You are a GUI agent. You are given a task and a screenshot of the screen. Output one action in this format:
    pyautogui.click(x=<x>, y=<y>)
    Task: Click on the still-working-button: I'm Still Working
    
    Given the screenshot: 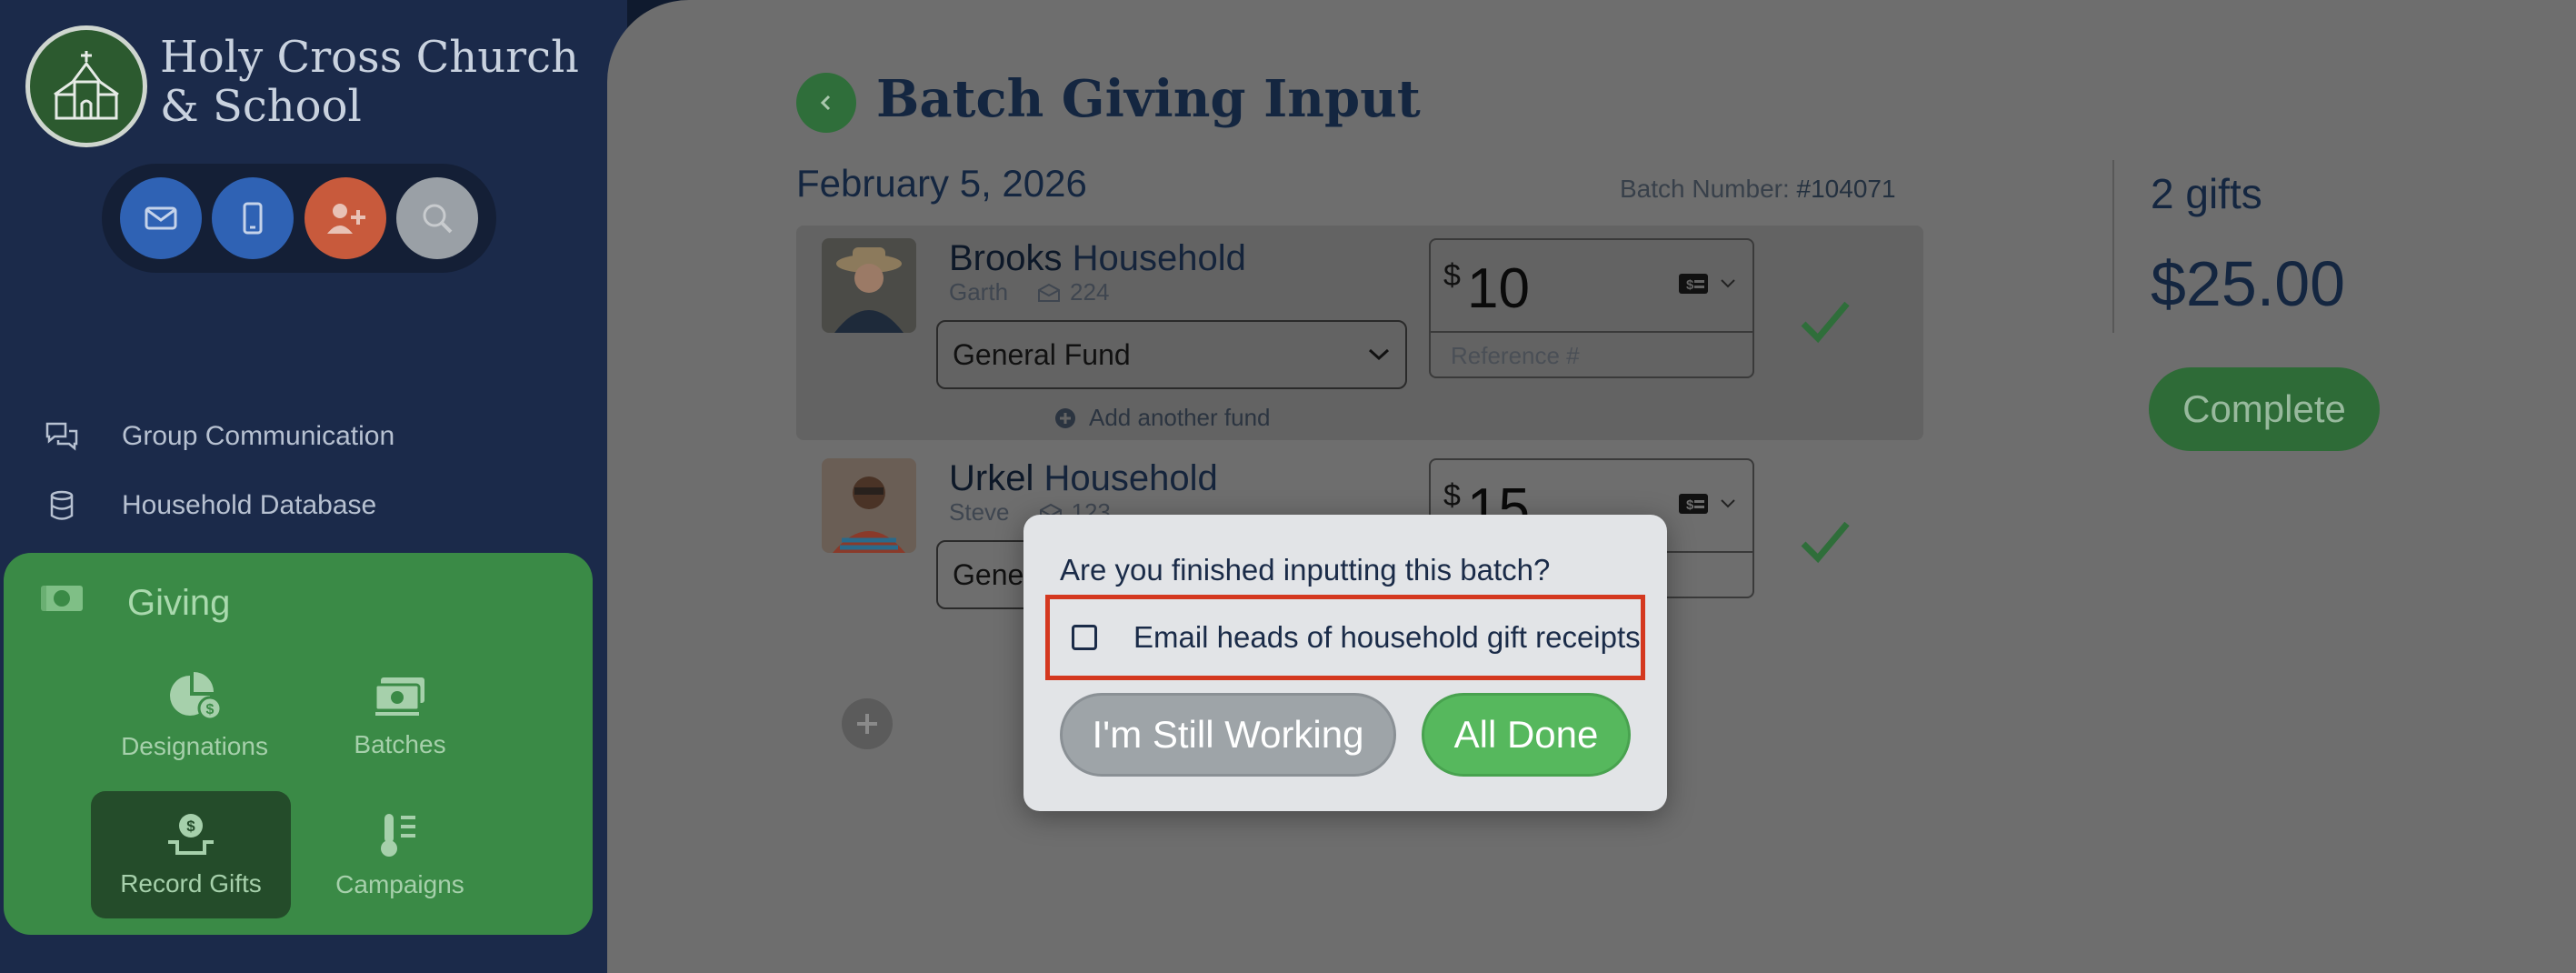 What is the action you would take?
    pyautogui.click(x=1228, y=735)
    